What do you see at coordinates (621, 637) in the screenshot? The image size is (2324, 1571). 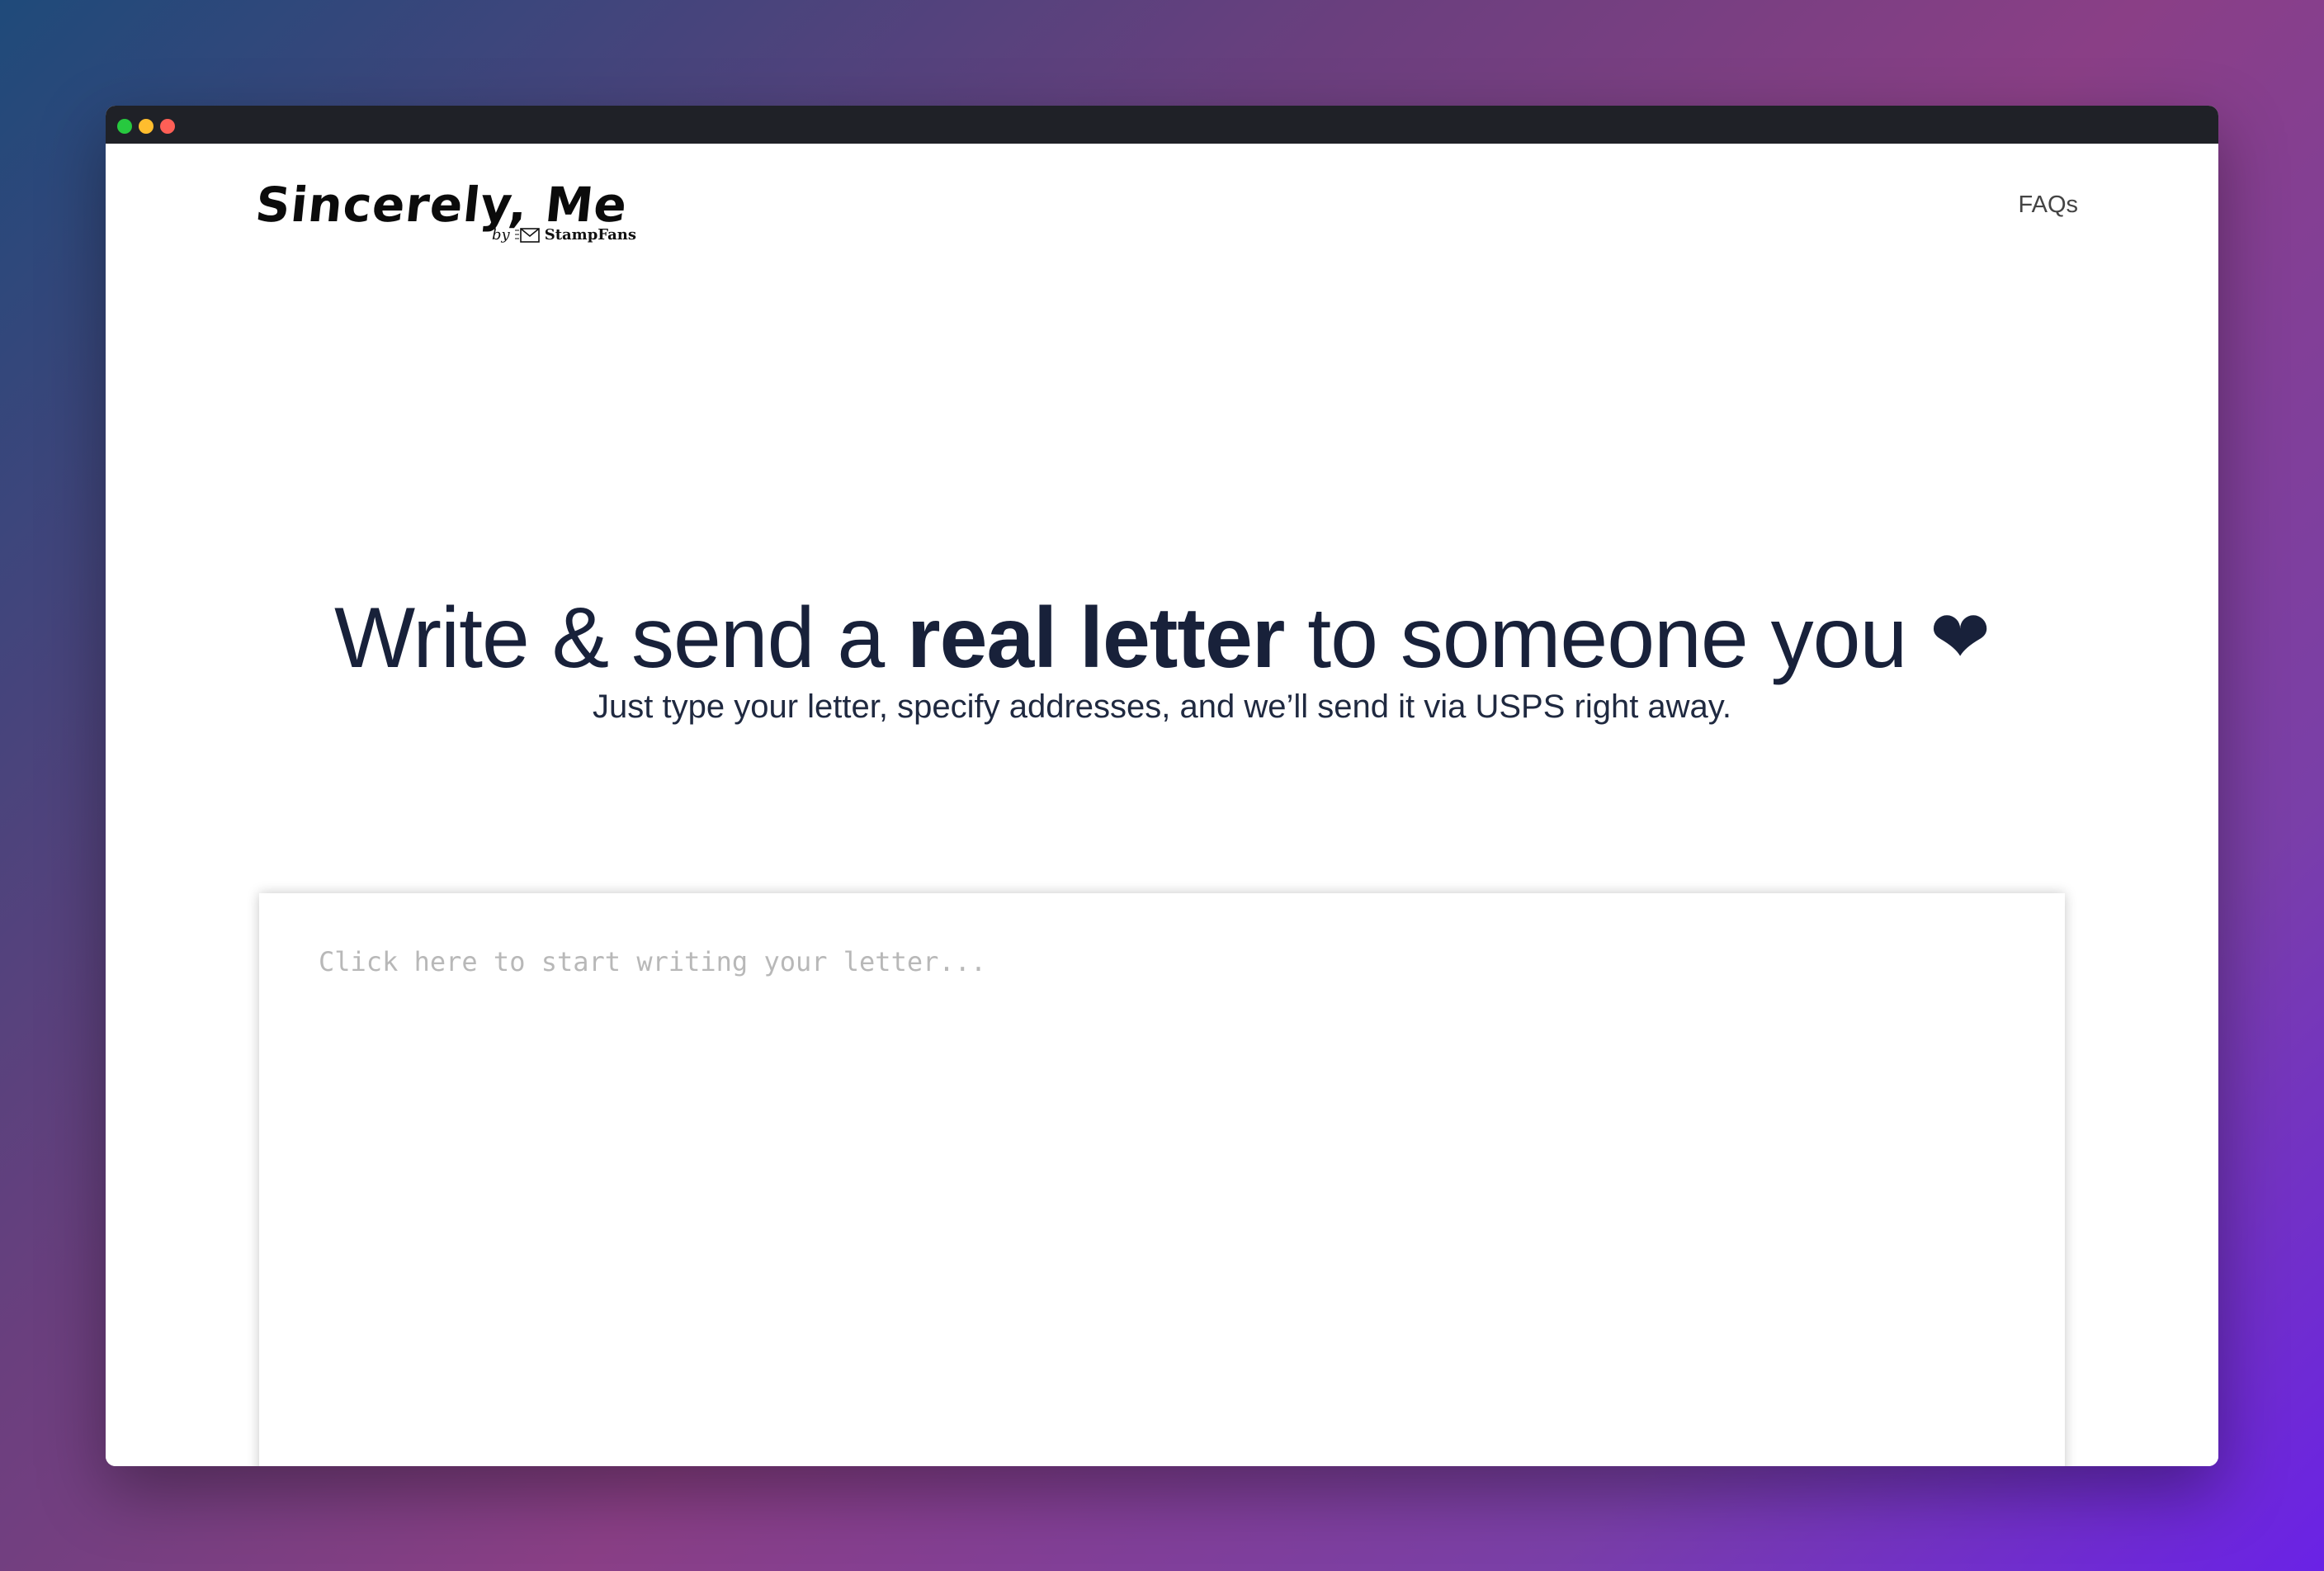 I see `hero-title-pre: Write & send a` at bounding box center [621, 637].